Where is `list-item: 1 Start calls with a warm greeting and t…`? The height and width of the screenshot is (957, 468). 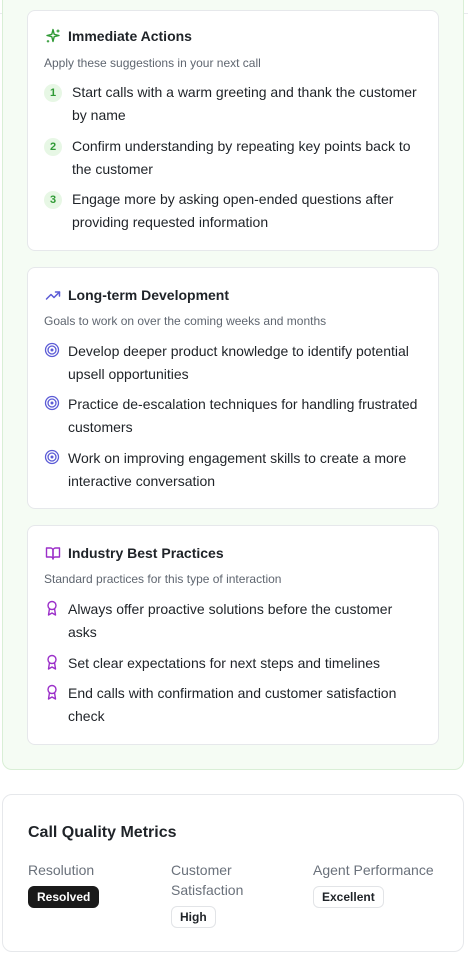
list-item: 1 Start calls with a warm greeting and t… is located at coordinates (234, 104).